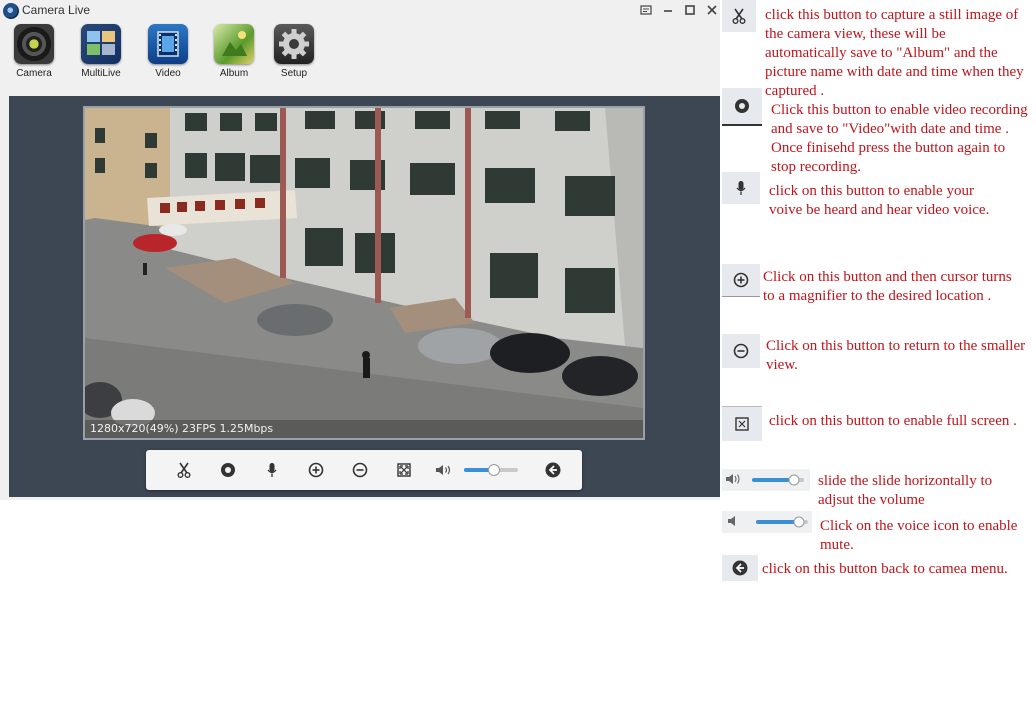  I want to click on anno-mute-text: Click on the voice icon to enable mute., so click(919, 535).